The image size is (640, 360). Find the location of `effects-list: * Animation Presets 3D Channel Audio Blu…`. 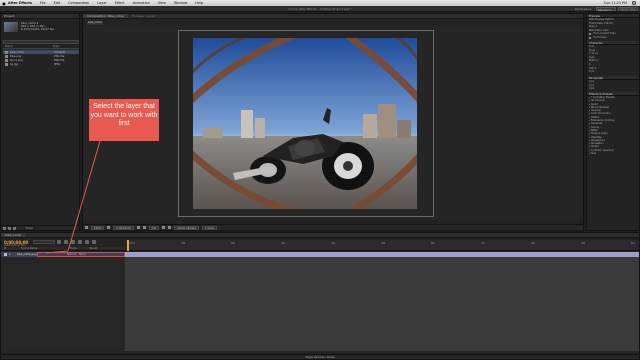

effects-list: * Animation Presets 3D Channel Audio Blu… is located at coordinates (613, 125).